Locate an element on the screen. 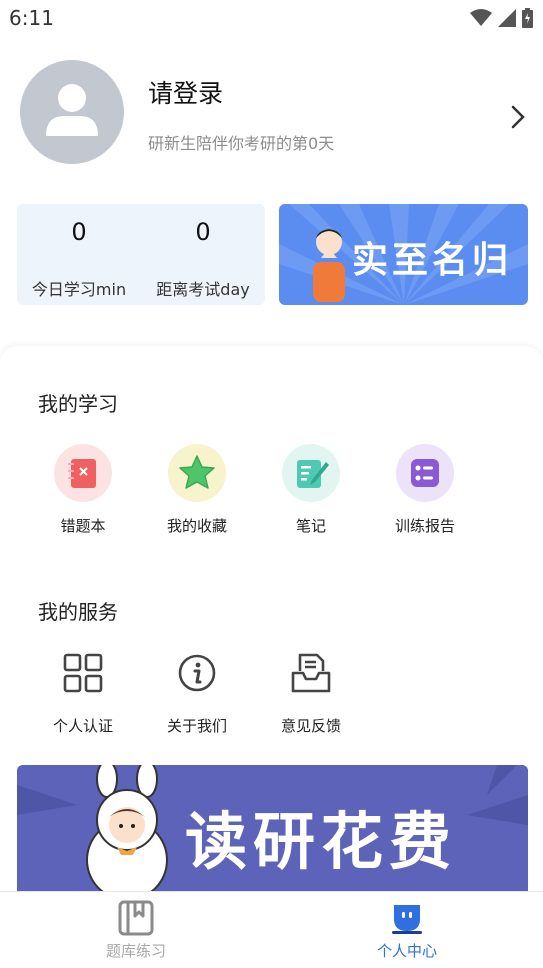  service-label: 个人认证 is located at coordinates (82, 726).